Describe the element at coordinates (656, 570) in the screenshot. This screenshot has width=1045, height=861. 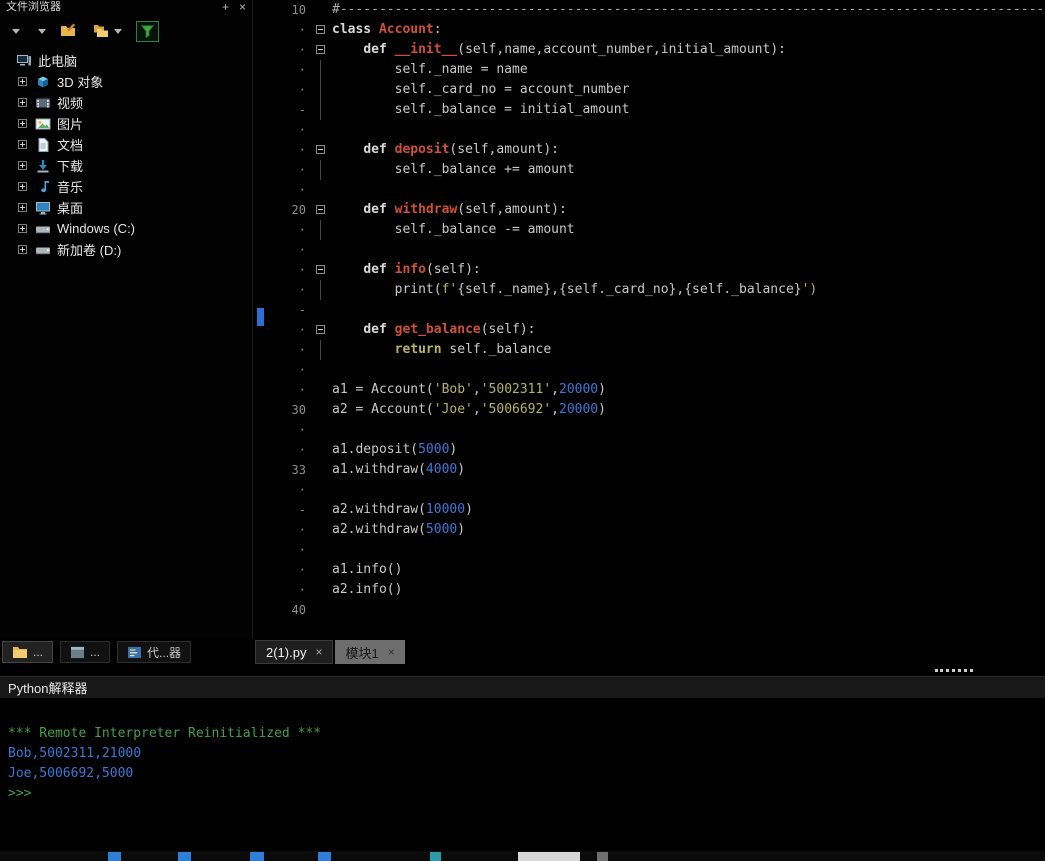
I see `code-line: · a1.info()` at that location.